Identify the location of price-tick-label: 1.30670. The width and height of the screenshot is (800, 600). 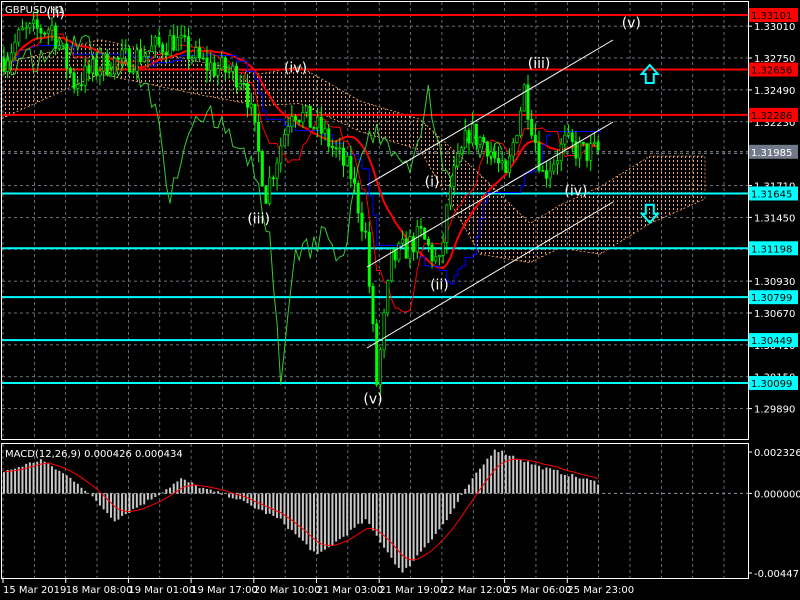
(774, 314).